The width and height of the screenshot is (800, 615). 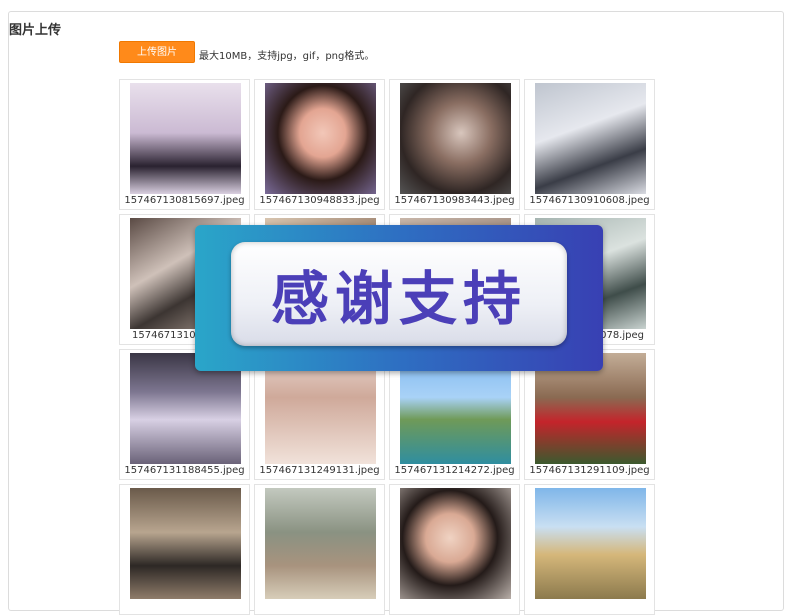 I want to click on image-card: 157467130948833.jpeg, so click(x=319, y=144).